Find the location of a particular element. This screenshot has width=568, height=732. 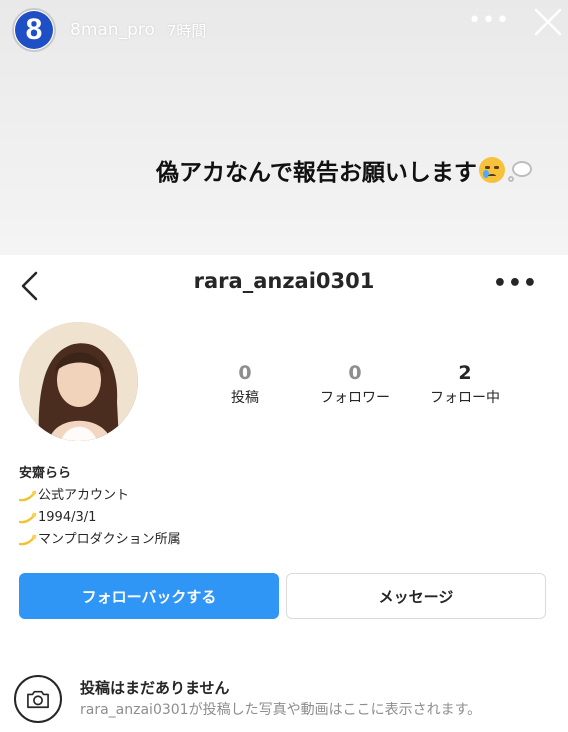

profile-username-title: rara_anzai0301 is located at coordinates (284, 281).